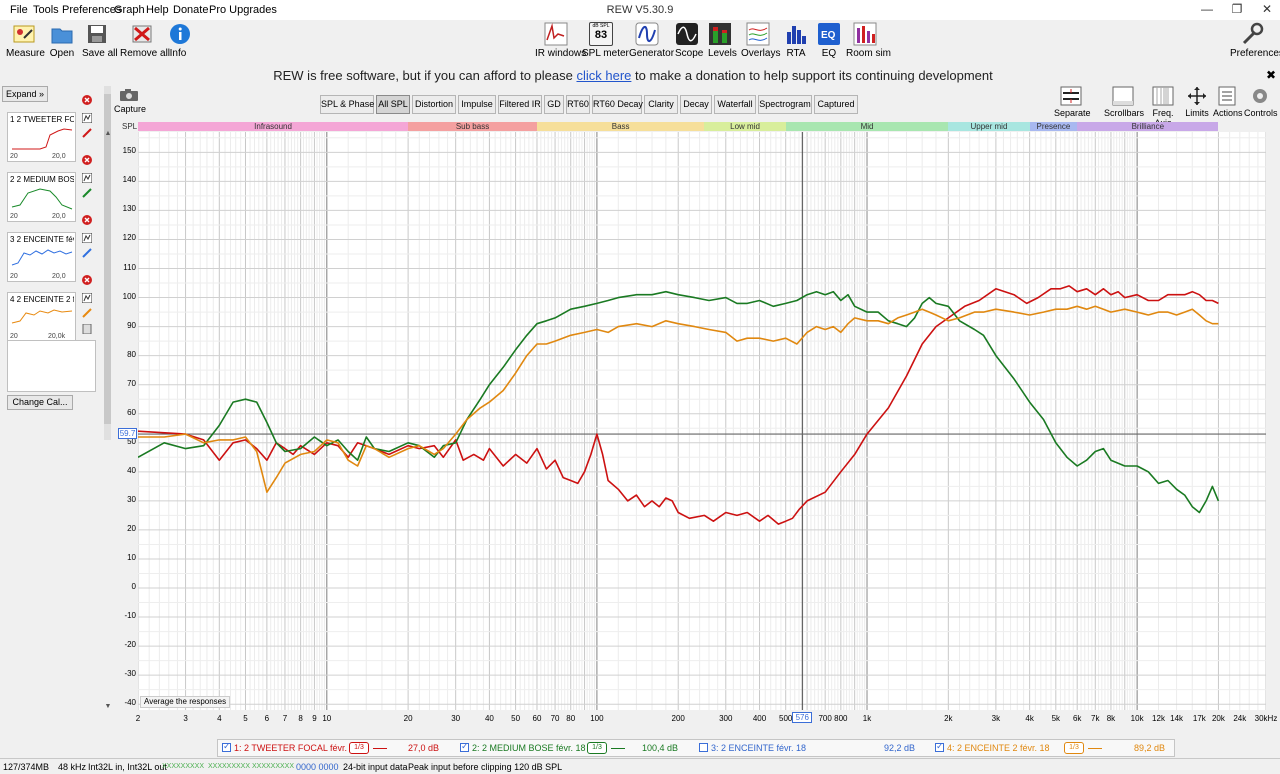 This screenshot has width=1280, height=774. I want to click on info-button: Info, so click(179, 40).